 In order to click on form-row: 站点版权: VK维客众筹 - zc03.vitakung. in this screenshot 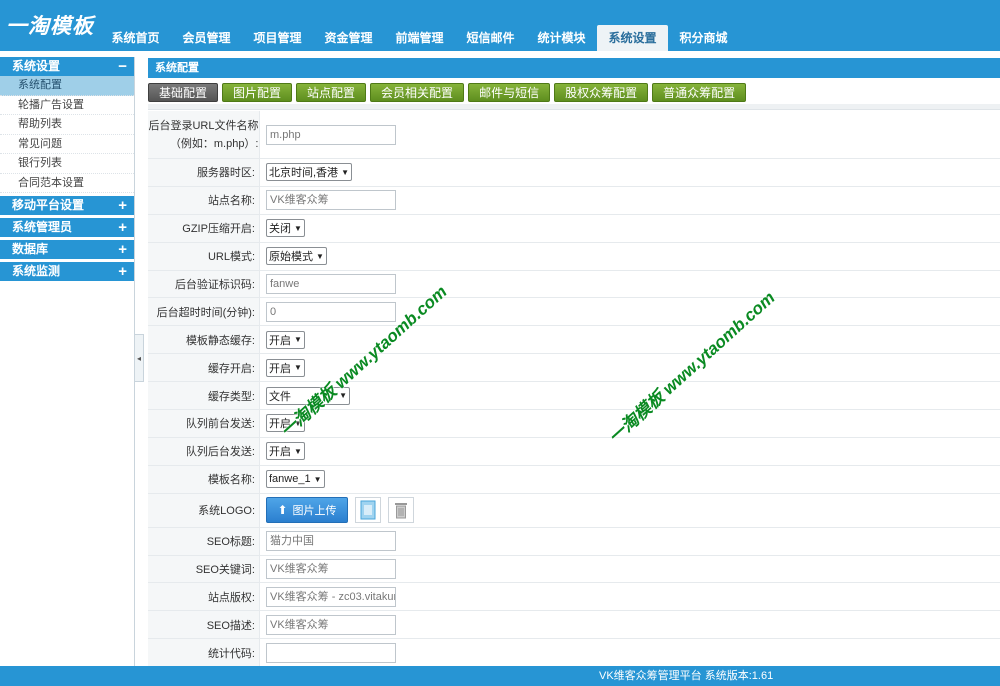, I will do `click(574, 597)`.